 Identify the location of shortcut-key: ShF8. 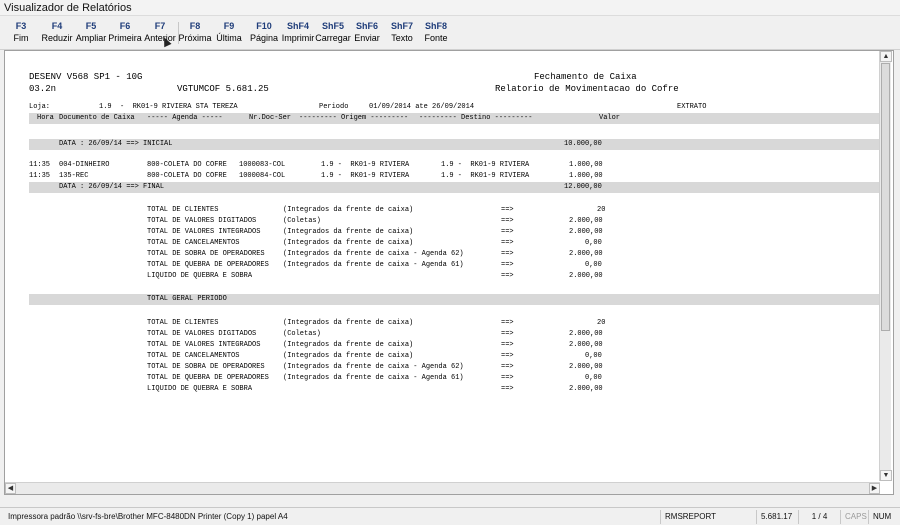
(435, 26).